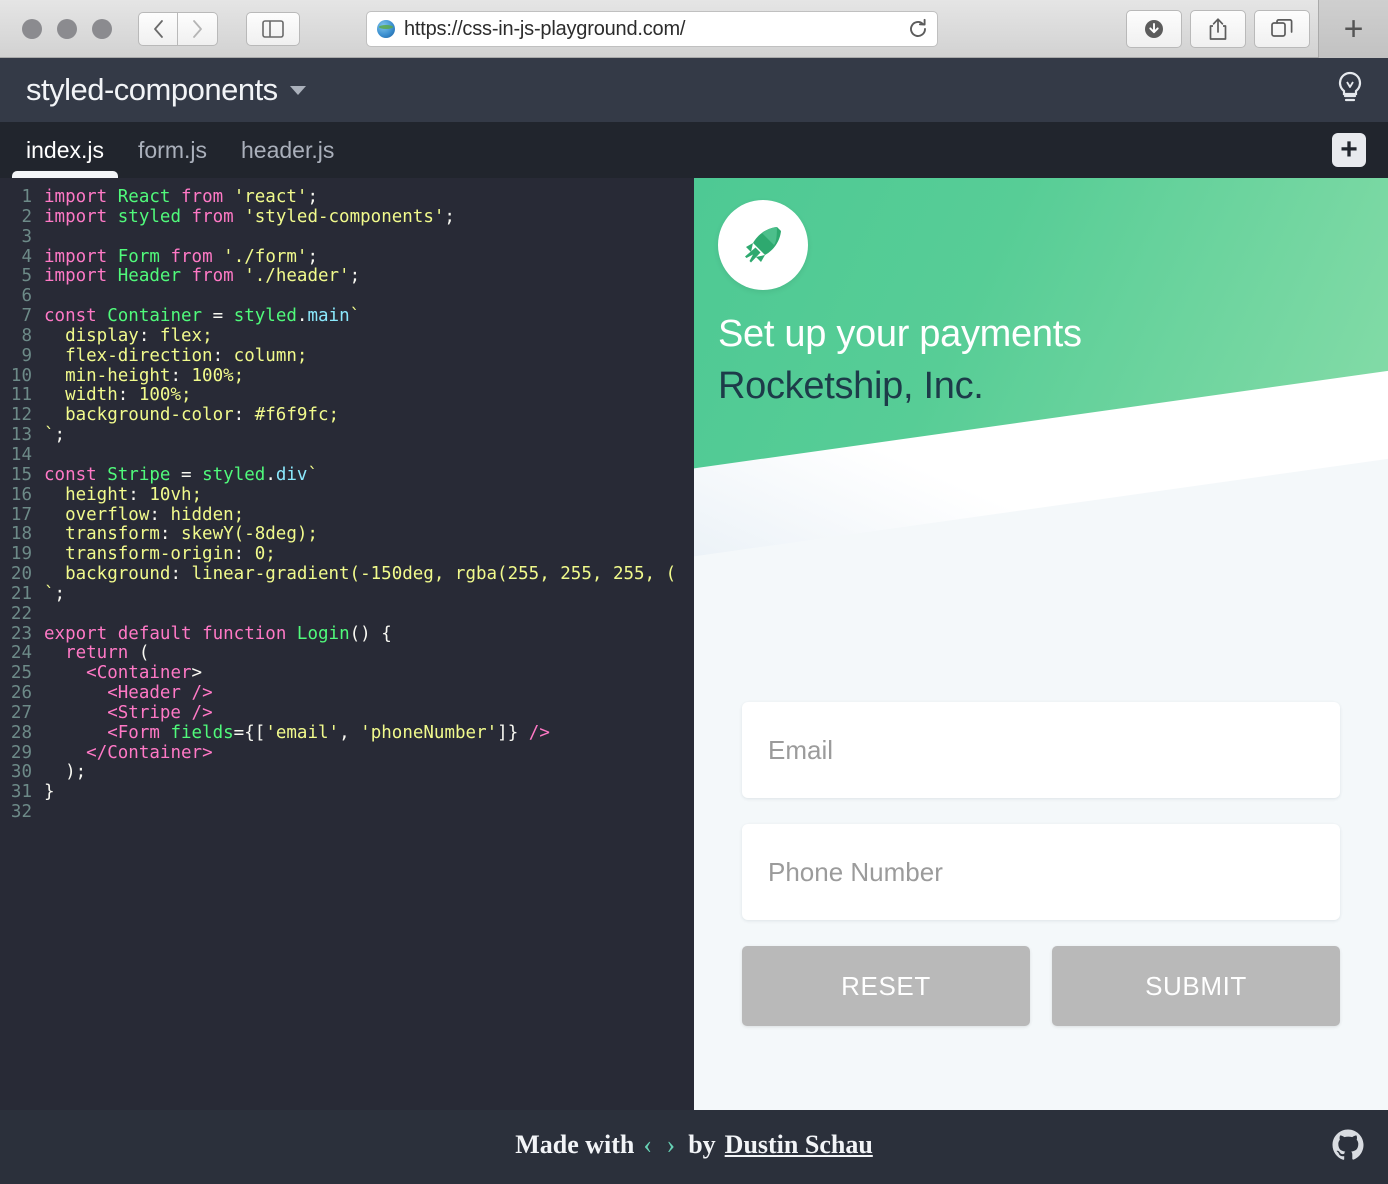 The image size is (1388, 1184). Describe the element at coordinates (575, 1144) in the screenshot. I see `footer-made-with-label: Made with` at that location.